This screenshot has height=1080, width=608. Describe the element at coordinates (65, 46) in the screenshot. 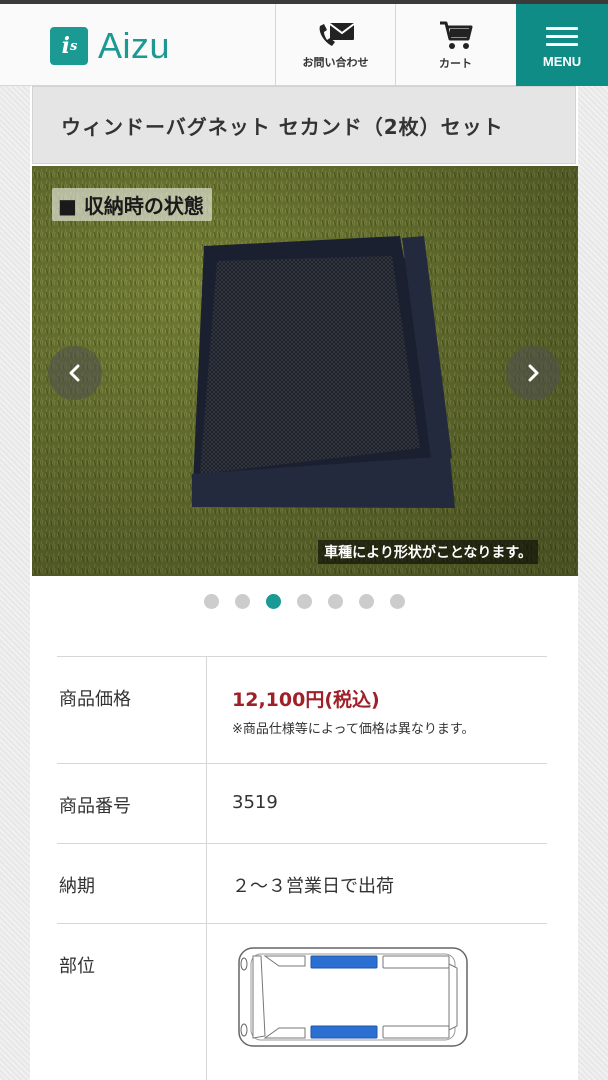

I see `logo-mark-letter: i` at that location.